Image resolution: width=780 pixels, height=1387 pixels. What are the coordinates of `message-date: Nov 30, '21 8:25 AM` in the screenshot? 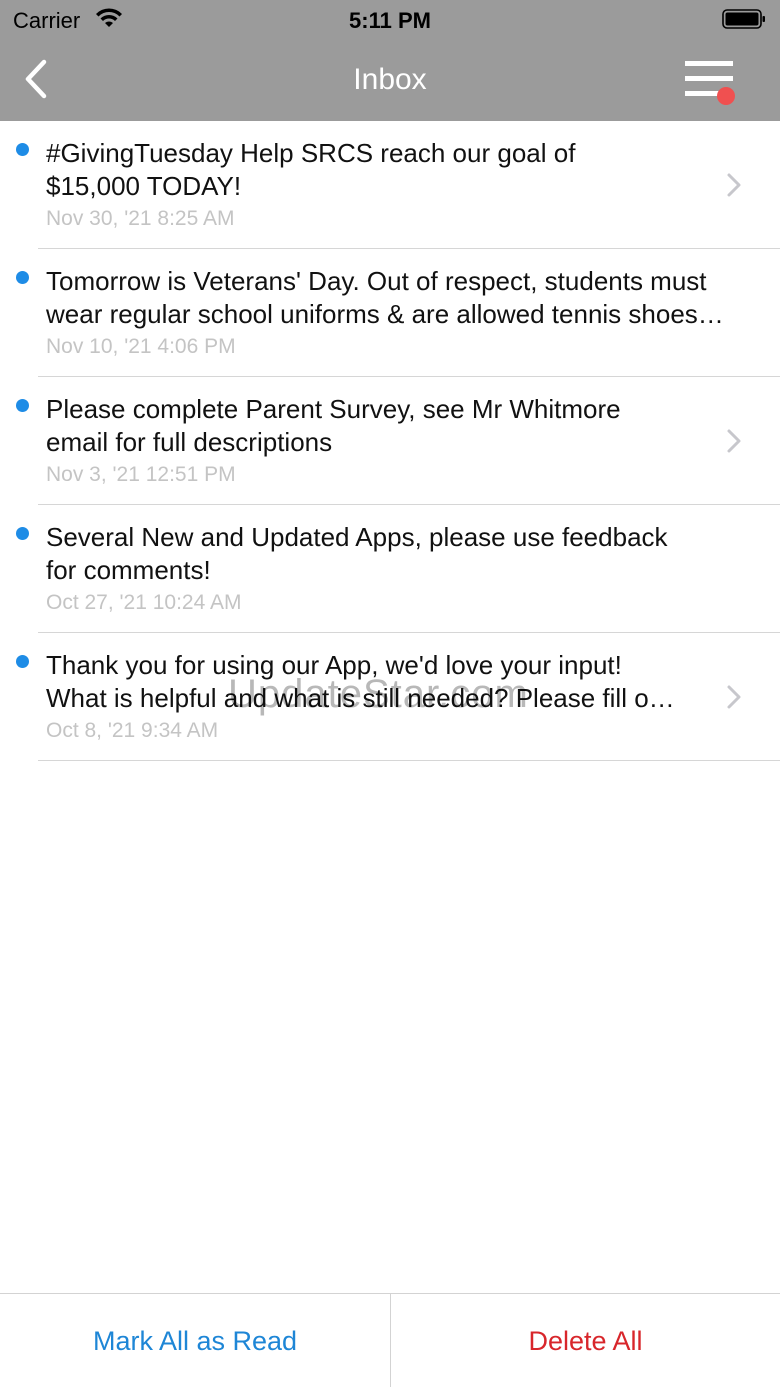 It's located at (140, 218).